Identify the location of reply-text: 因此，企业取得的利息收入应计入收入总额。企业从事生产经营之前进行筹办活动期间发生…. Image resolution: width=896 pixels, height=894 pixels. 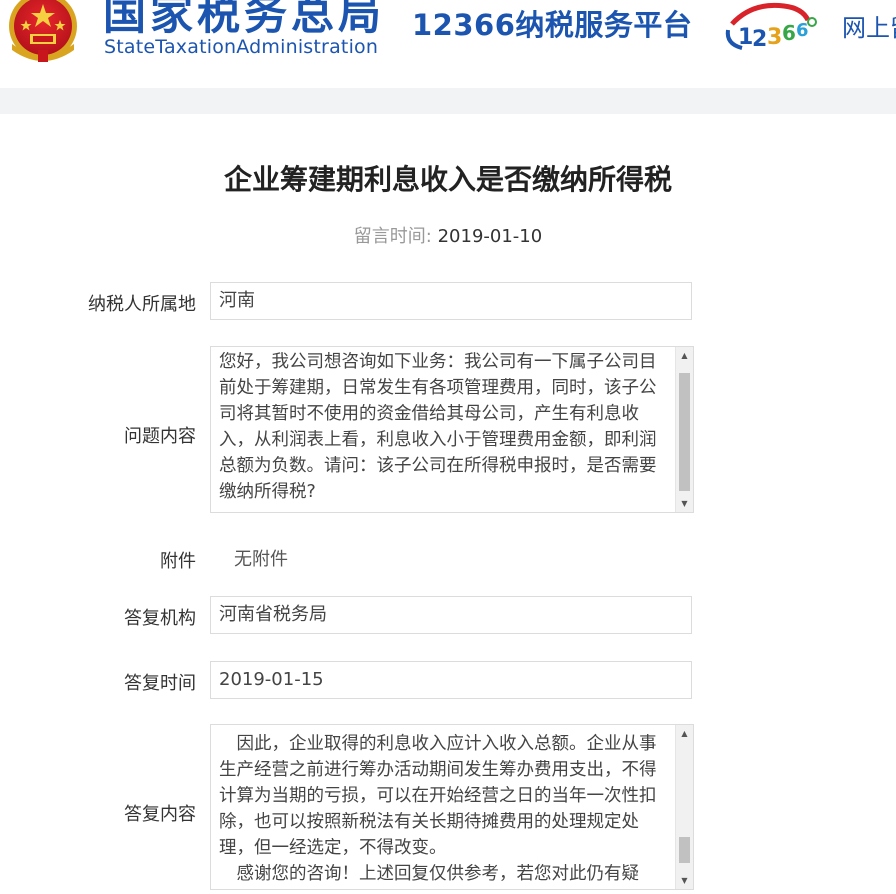
(446, 809).